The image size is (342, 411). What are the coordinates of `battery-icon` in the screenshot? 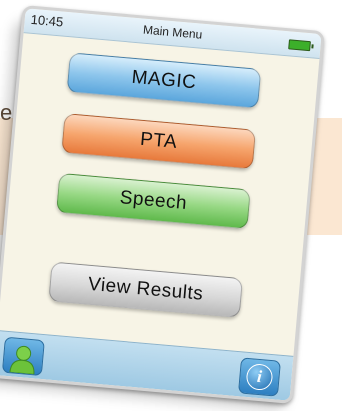 It's located at (299, 45).